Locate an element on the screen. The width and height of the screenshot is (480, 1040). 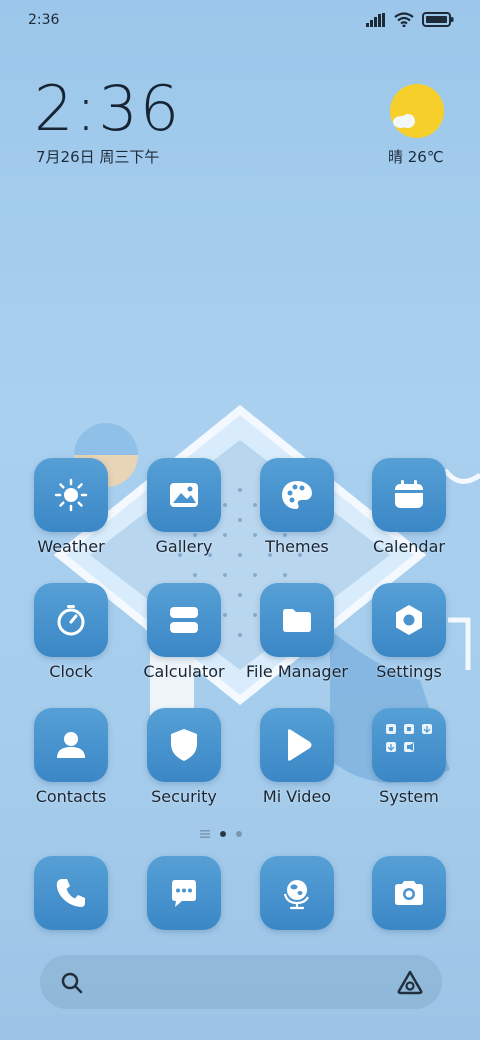
app-calendar: Calendar is located at coordinates (409, 507).